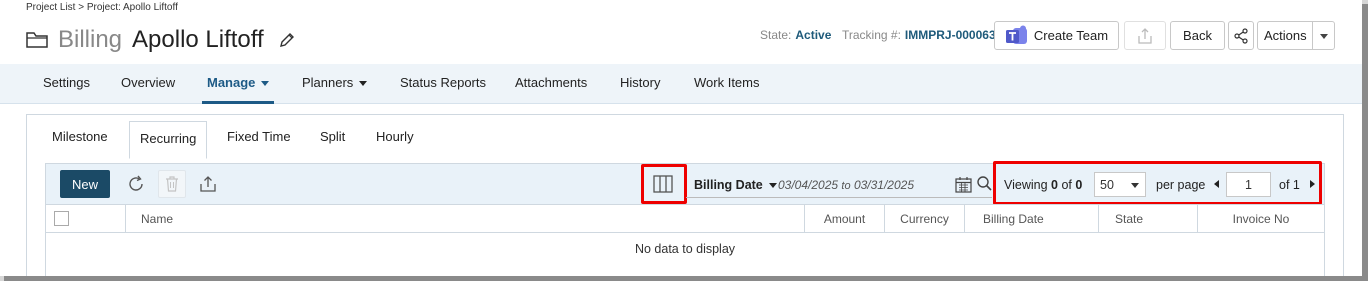  Describe the element at coordinates (1079, 185) in the screenshot. I see `viewing-total: 0` at that location.